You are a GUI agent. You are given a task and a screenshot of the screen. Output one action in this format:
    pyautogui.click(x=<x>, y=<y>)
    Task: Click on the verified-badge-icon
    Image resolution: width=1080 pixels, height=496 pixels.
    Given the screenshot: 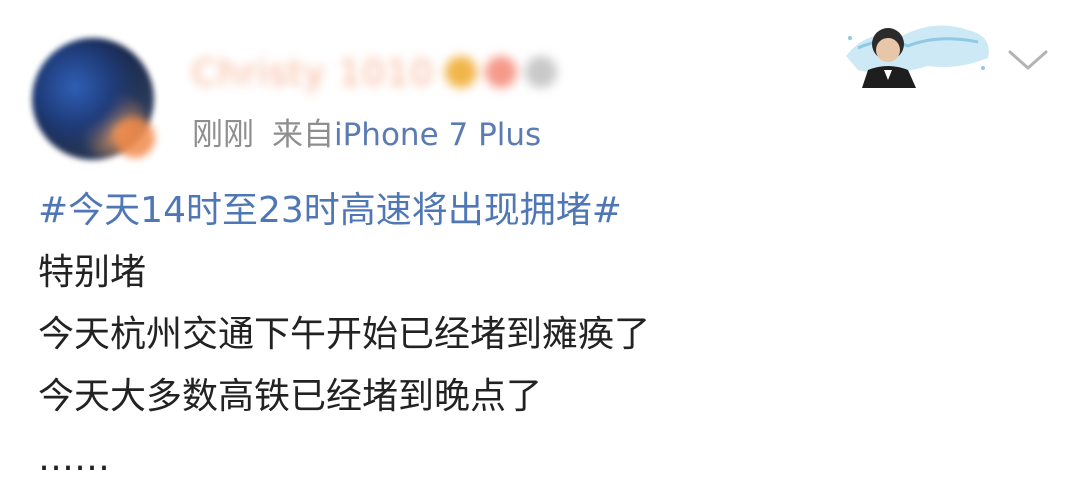 What is the action you would take?
    pyautogui.click(x=541, y=72)
    